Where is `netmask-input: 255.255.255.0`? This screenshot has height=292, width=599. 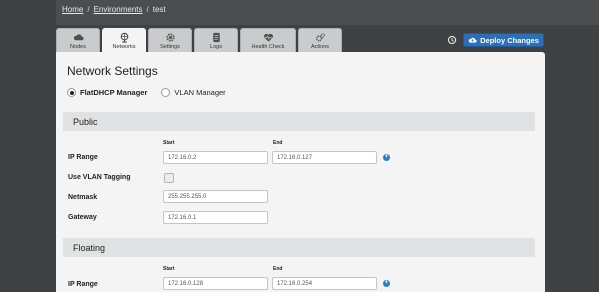
netmask-input: 255.255.255.0 is located at coordinates (215, 196).